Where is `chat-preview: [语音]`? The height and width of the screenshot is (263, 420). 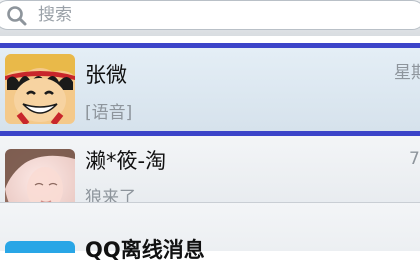 chat-preview: [语音] is located at coordinates (109, 113).